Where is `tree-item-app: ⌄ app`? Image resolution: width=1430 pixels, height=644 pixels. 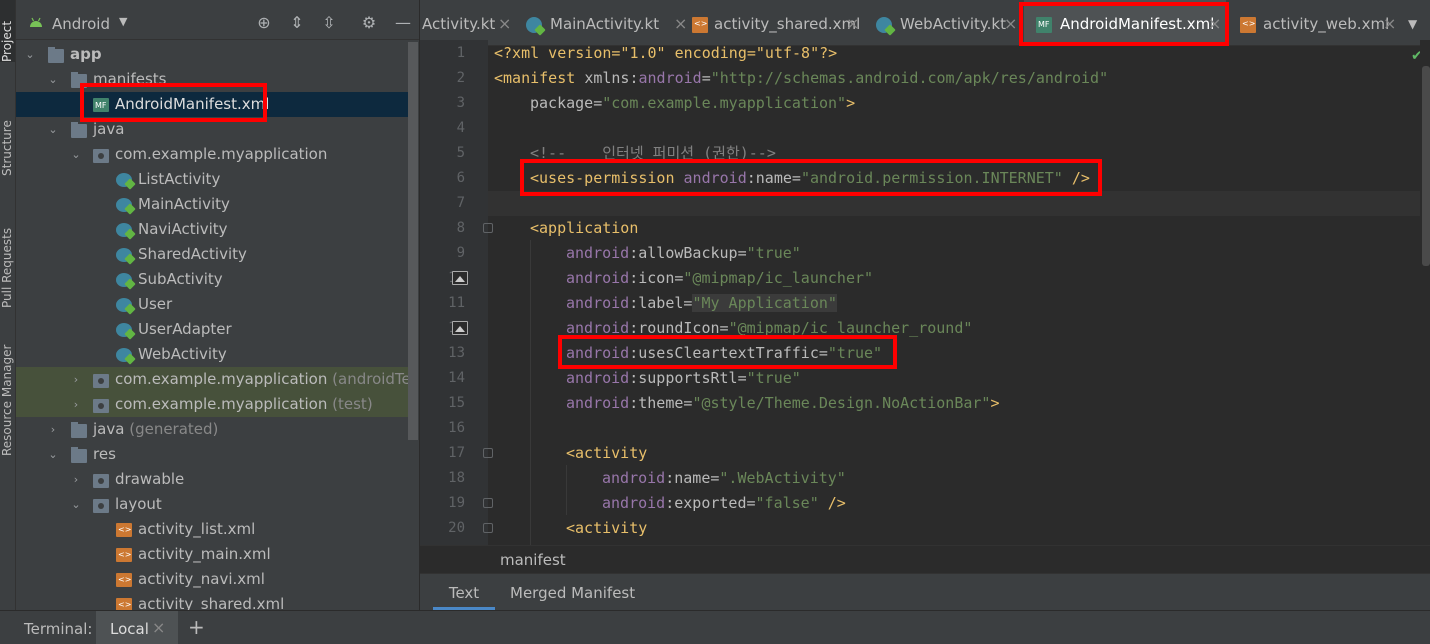
tree-item-app: ⌄ app is located at coordinates (217, 54).